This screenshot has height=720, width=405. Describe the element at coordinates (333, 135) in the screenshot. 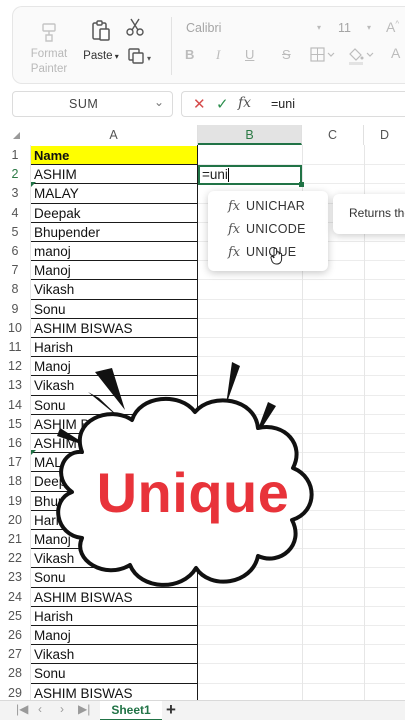

I see `column-header-c: C` at that location.